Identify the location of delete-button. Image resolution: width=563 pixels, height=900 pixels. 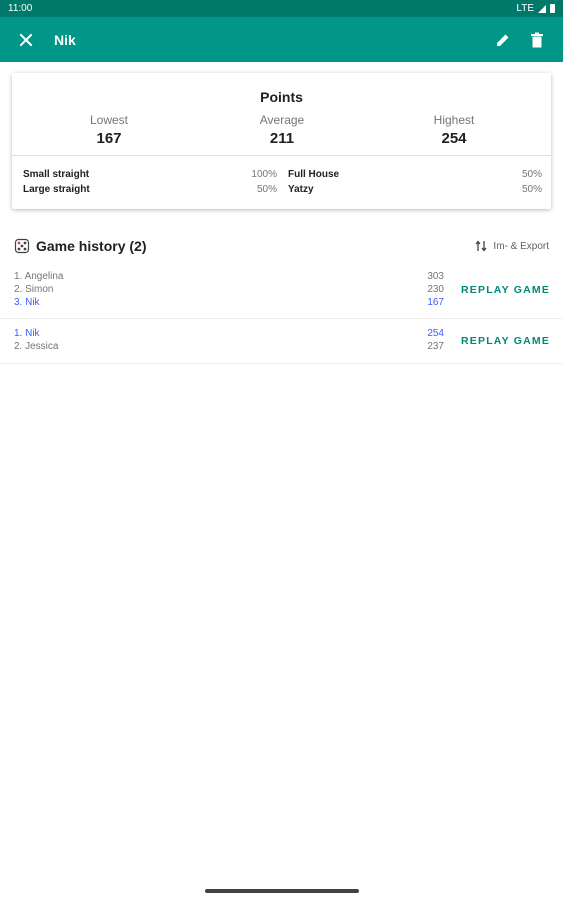
(537, 40).